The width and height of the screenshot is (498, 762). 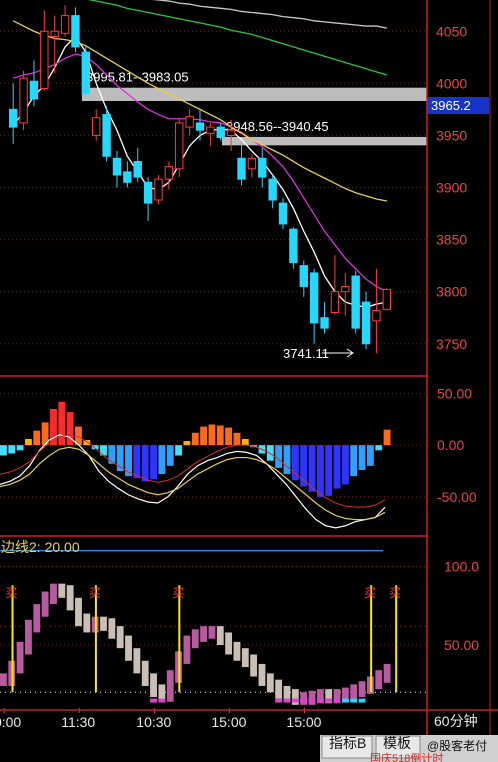 I want to click on moving-average-line, so click(x=237, y=38).